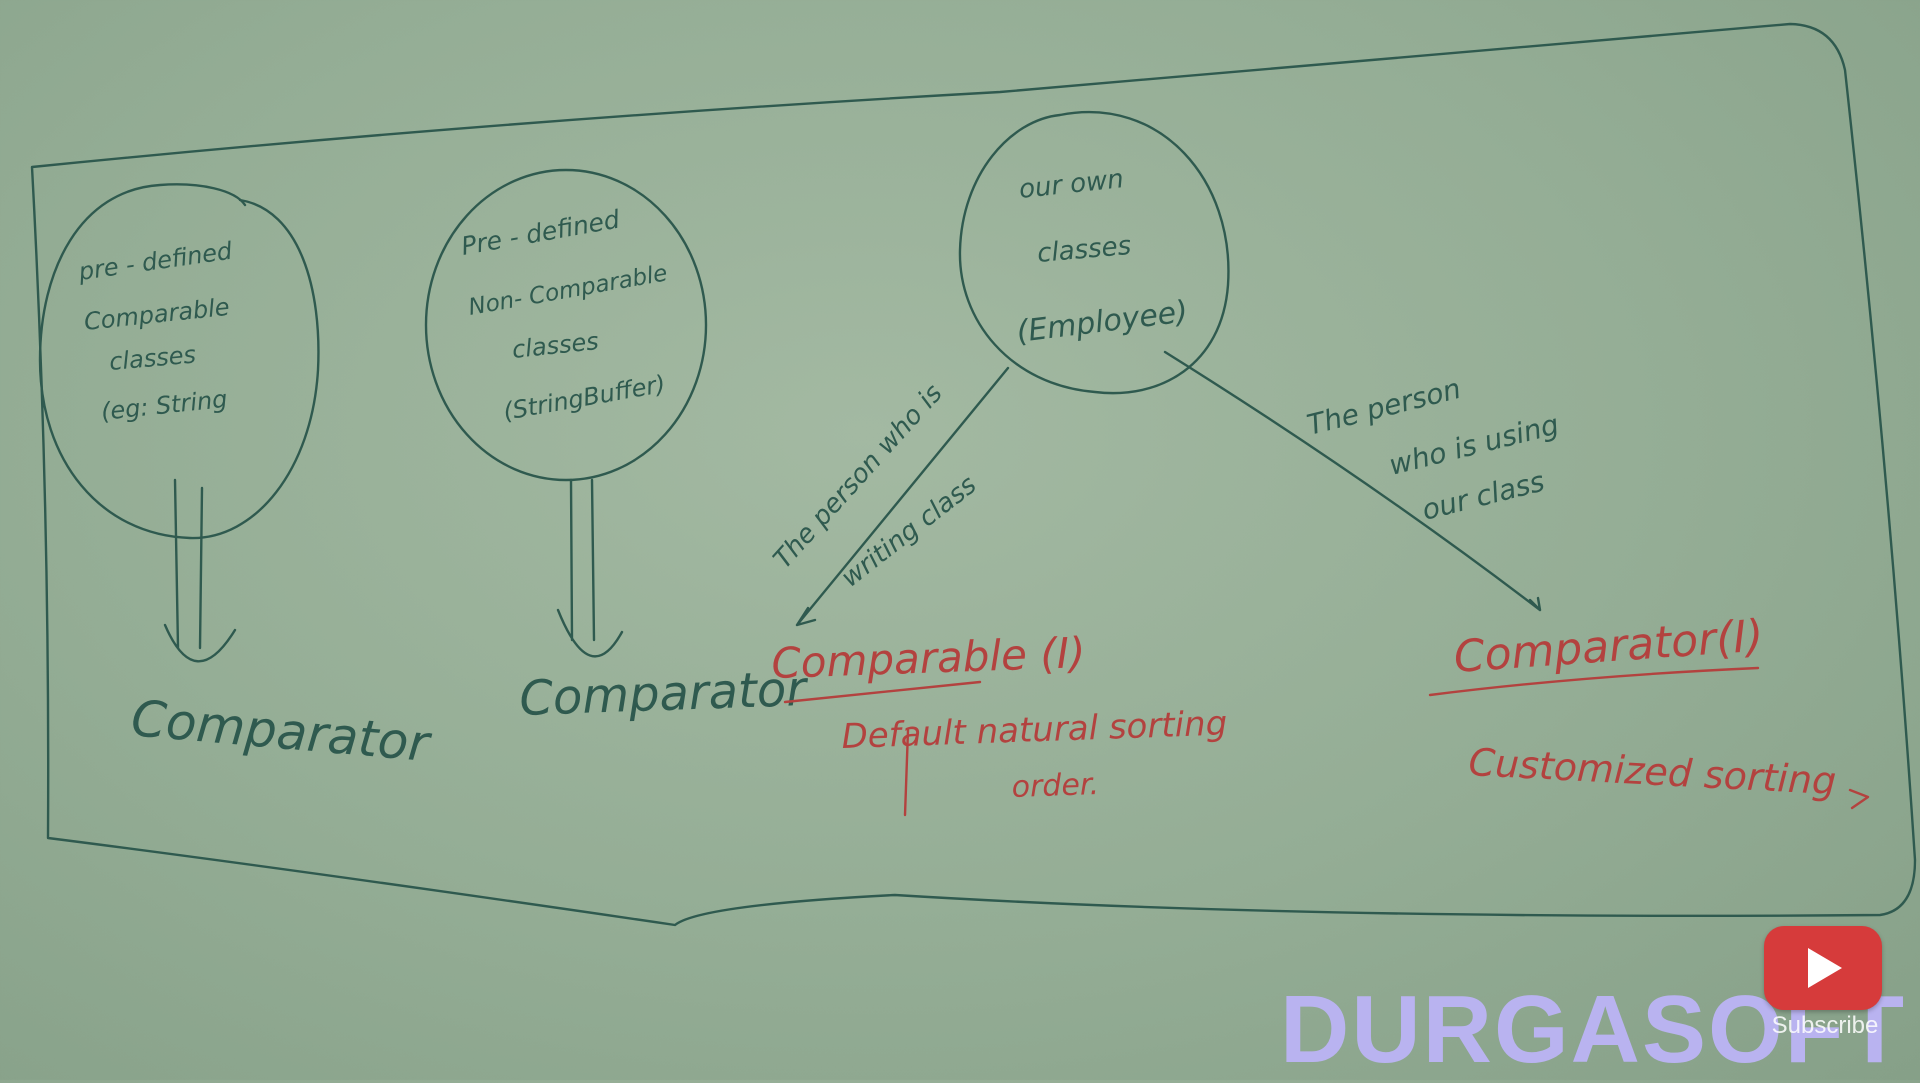 This screenshot has height=1083, width=1920. Describe the element at coordinates (929, 658) in the screenshot. I see `target-comparable-title: Comparable (I)` at that location.